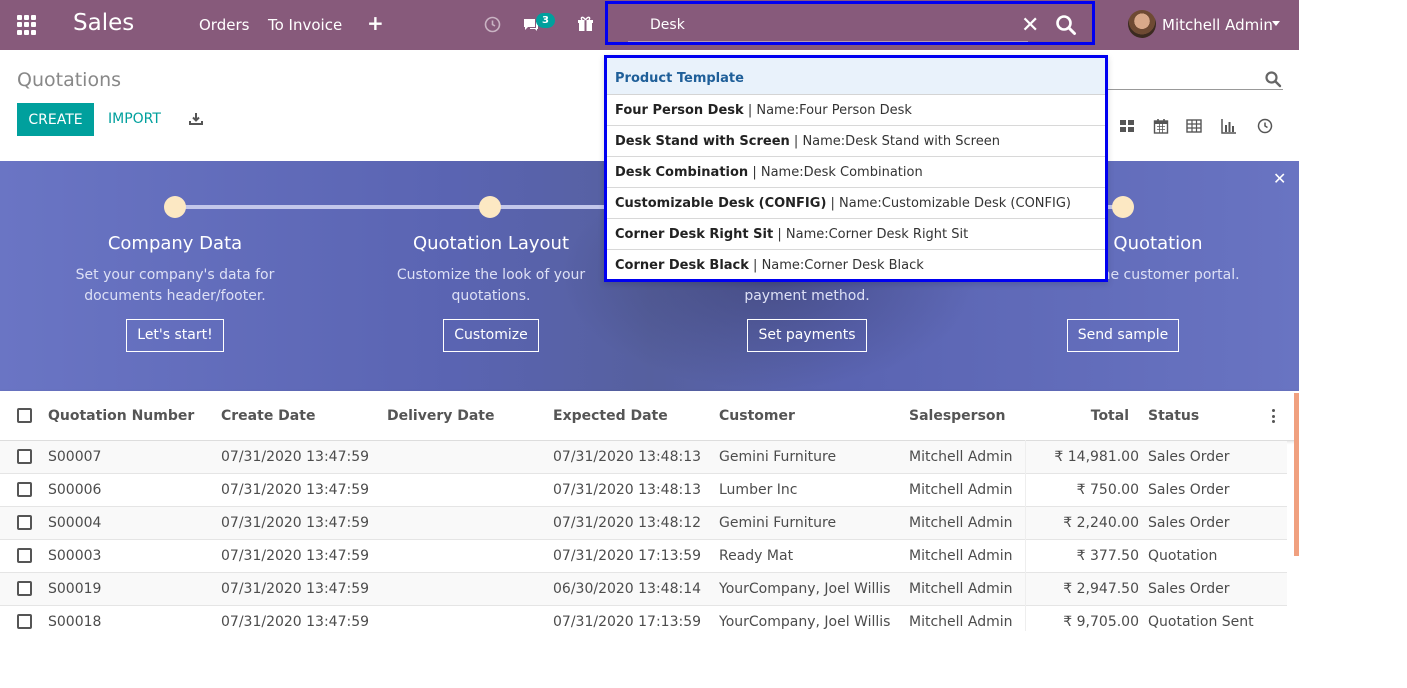 The height and width of the screenshot is (688, 1407). What do you see at coordinates (1265, 126) in the screenshot?
I see `activity-view-icon` at bounding box center [1265, 126].